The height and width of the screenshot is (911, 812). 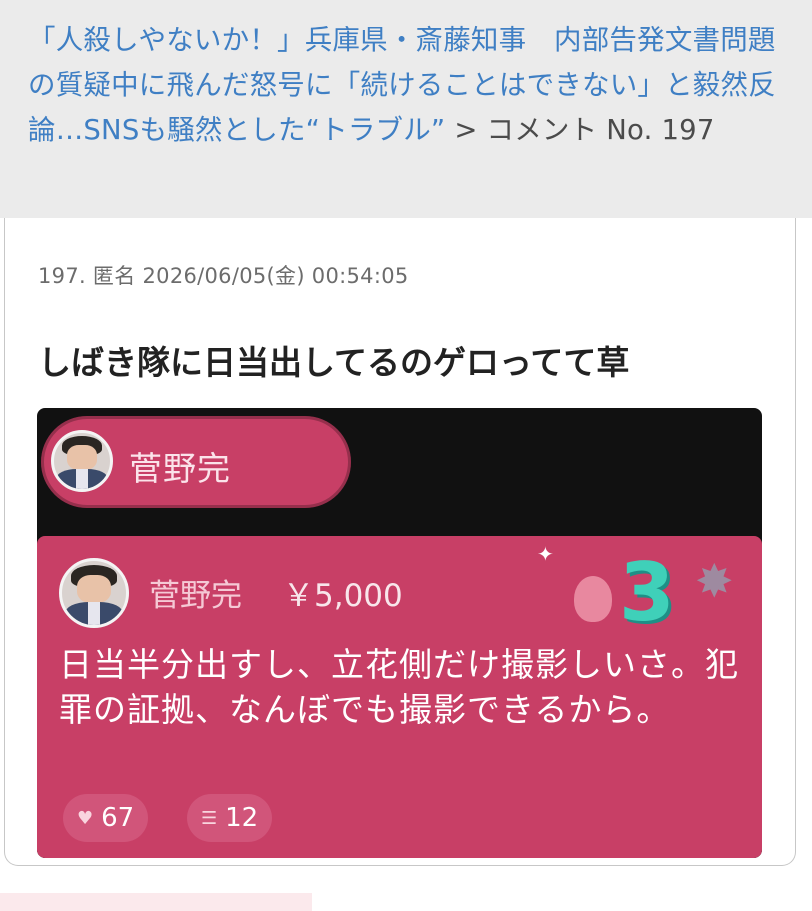 I want to click on reply-badge: ☰ 12, so click(x=230, y=818).